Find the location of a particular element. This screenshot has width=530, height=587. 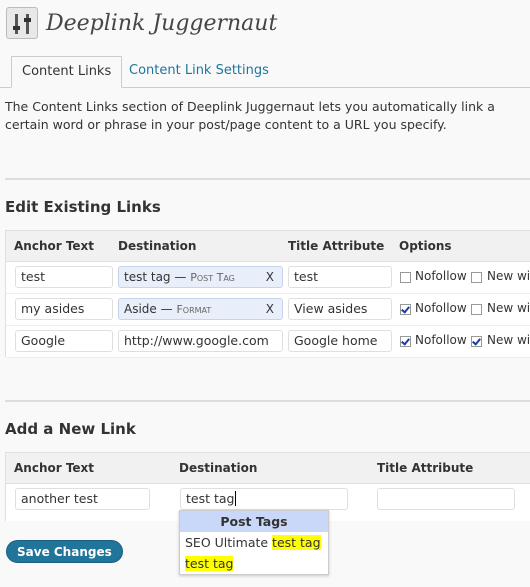

title-attribute-input: test is located at coordinates (340, 277).